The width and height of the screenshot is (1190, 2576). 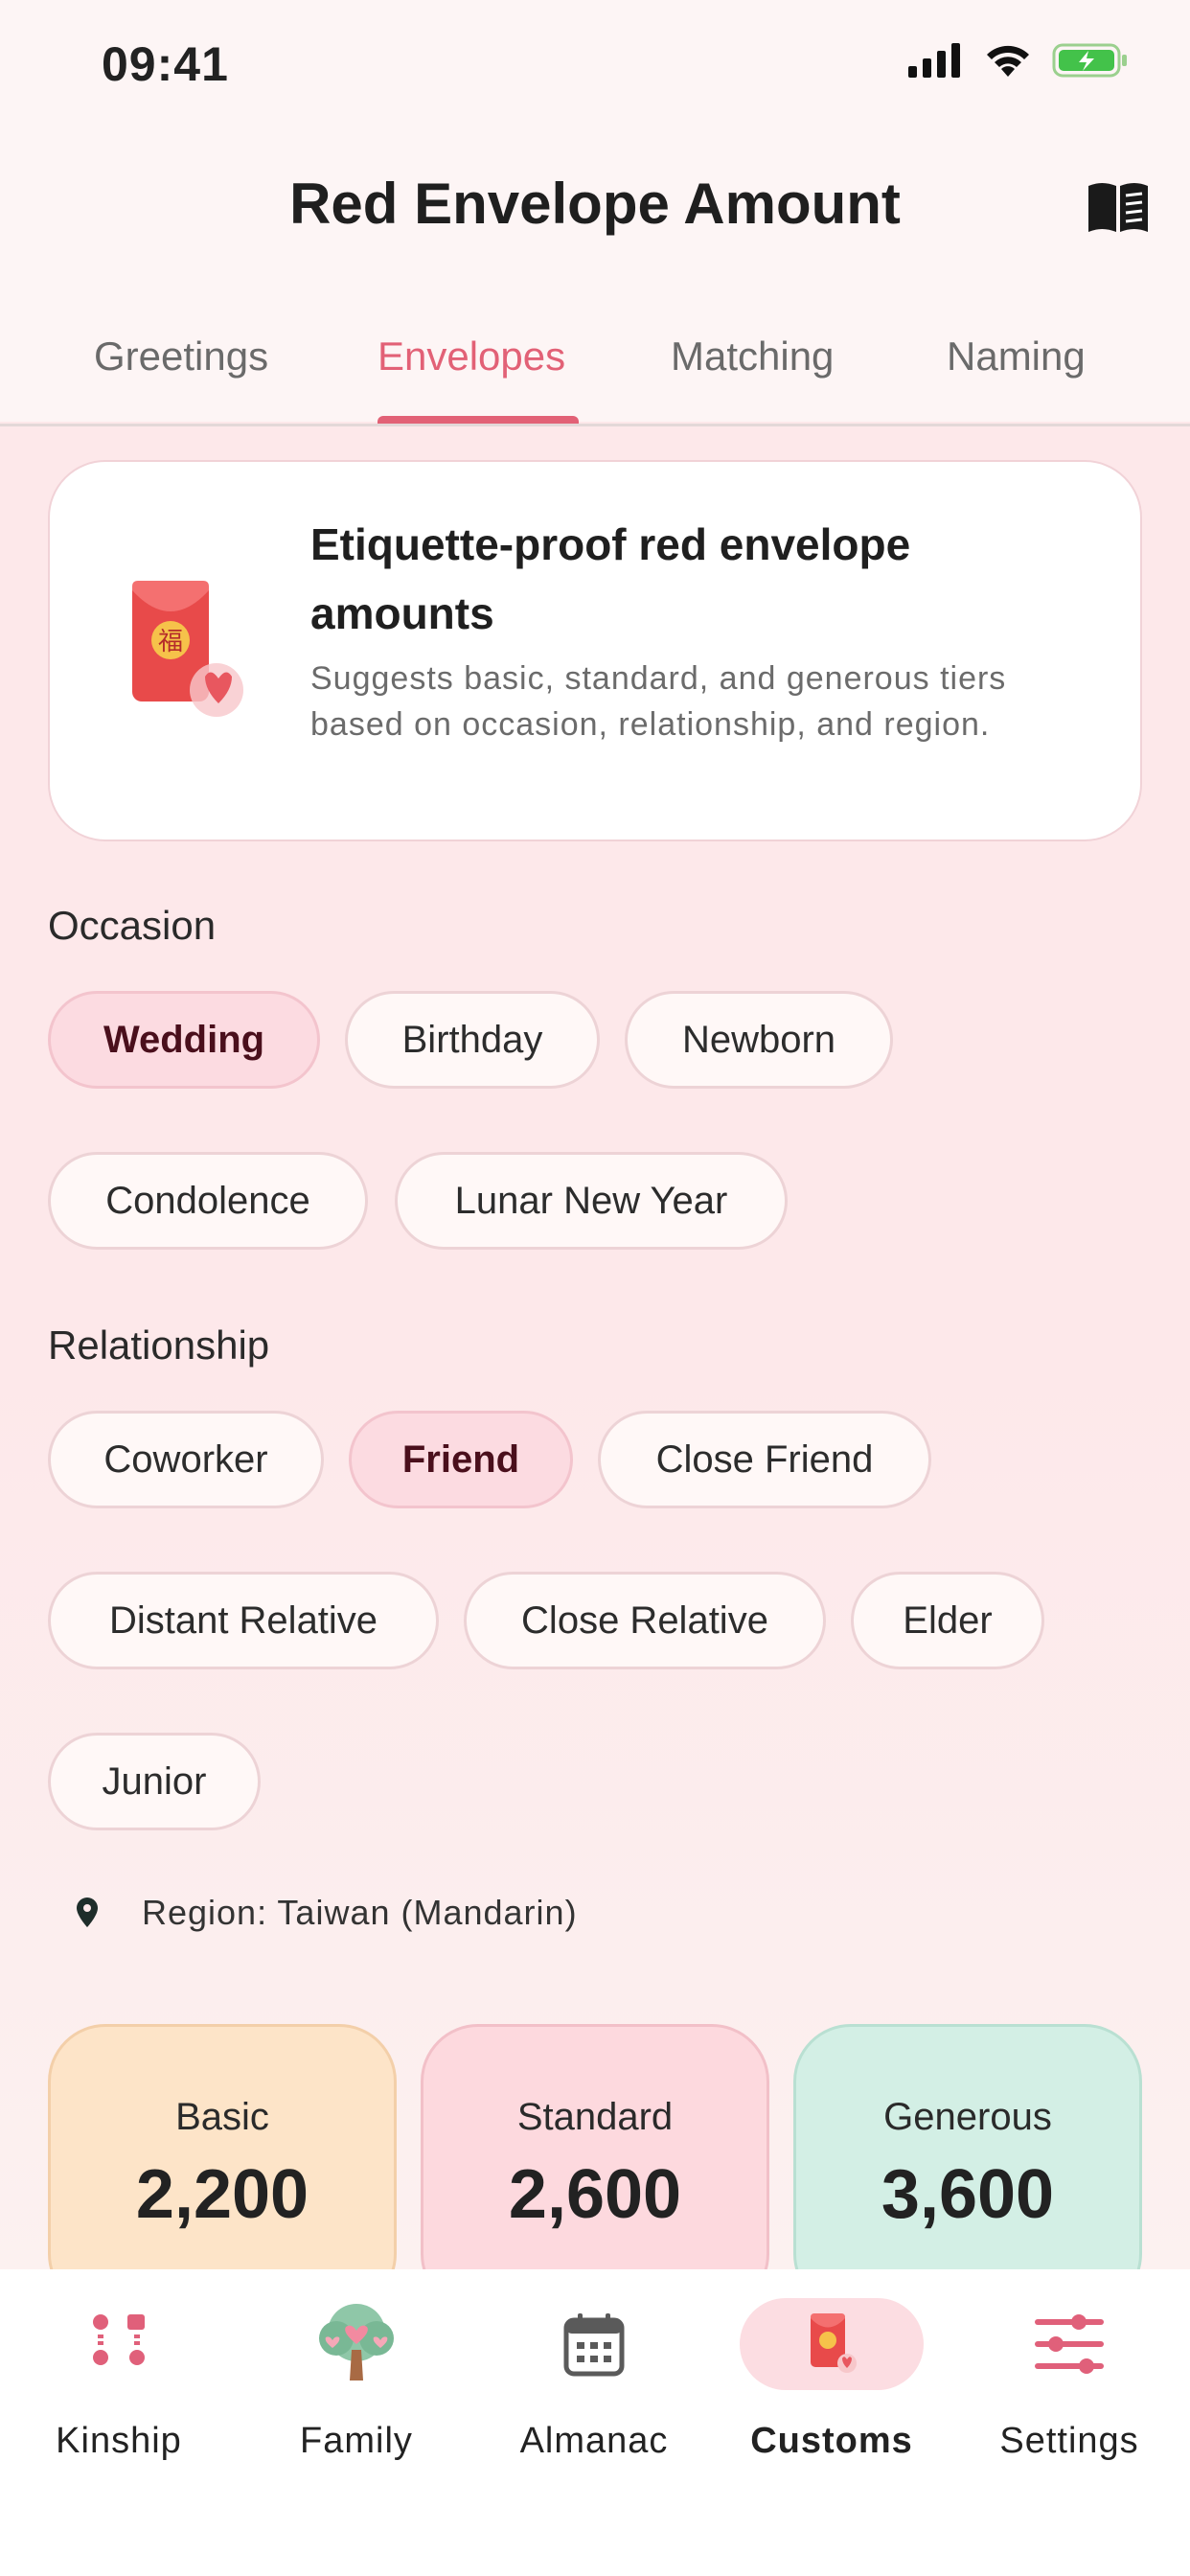 I want to click on bottom-nav: Kinship Family Almanac Customs Settings, so click(x=595, y=2422).